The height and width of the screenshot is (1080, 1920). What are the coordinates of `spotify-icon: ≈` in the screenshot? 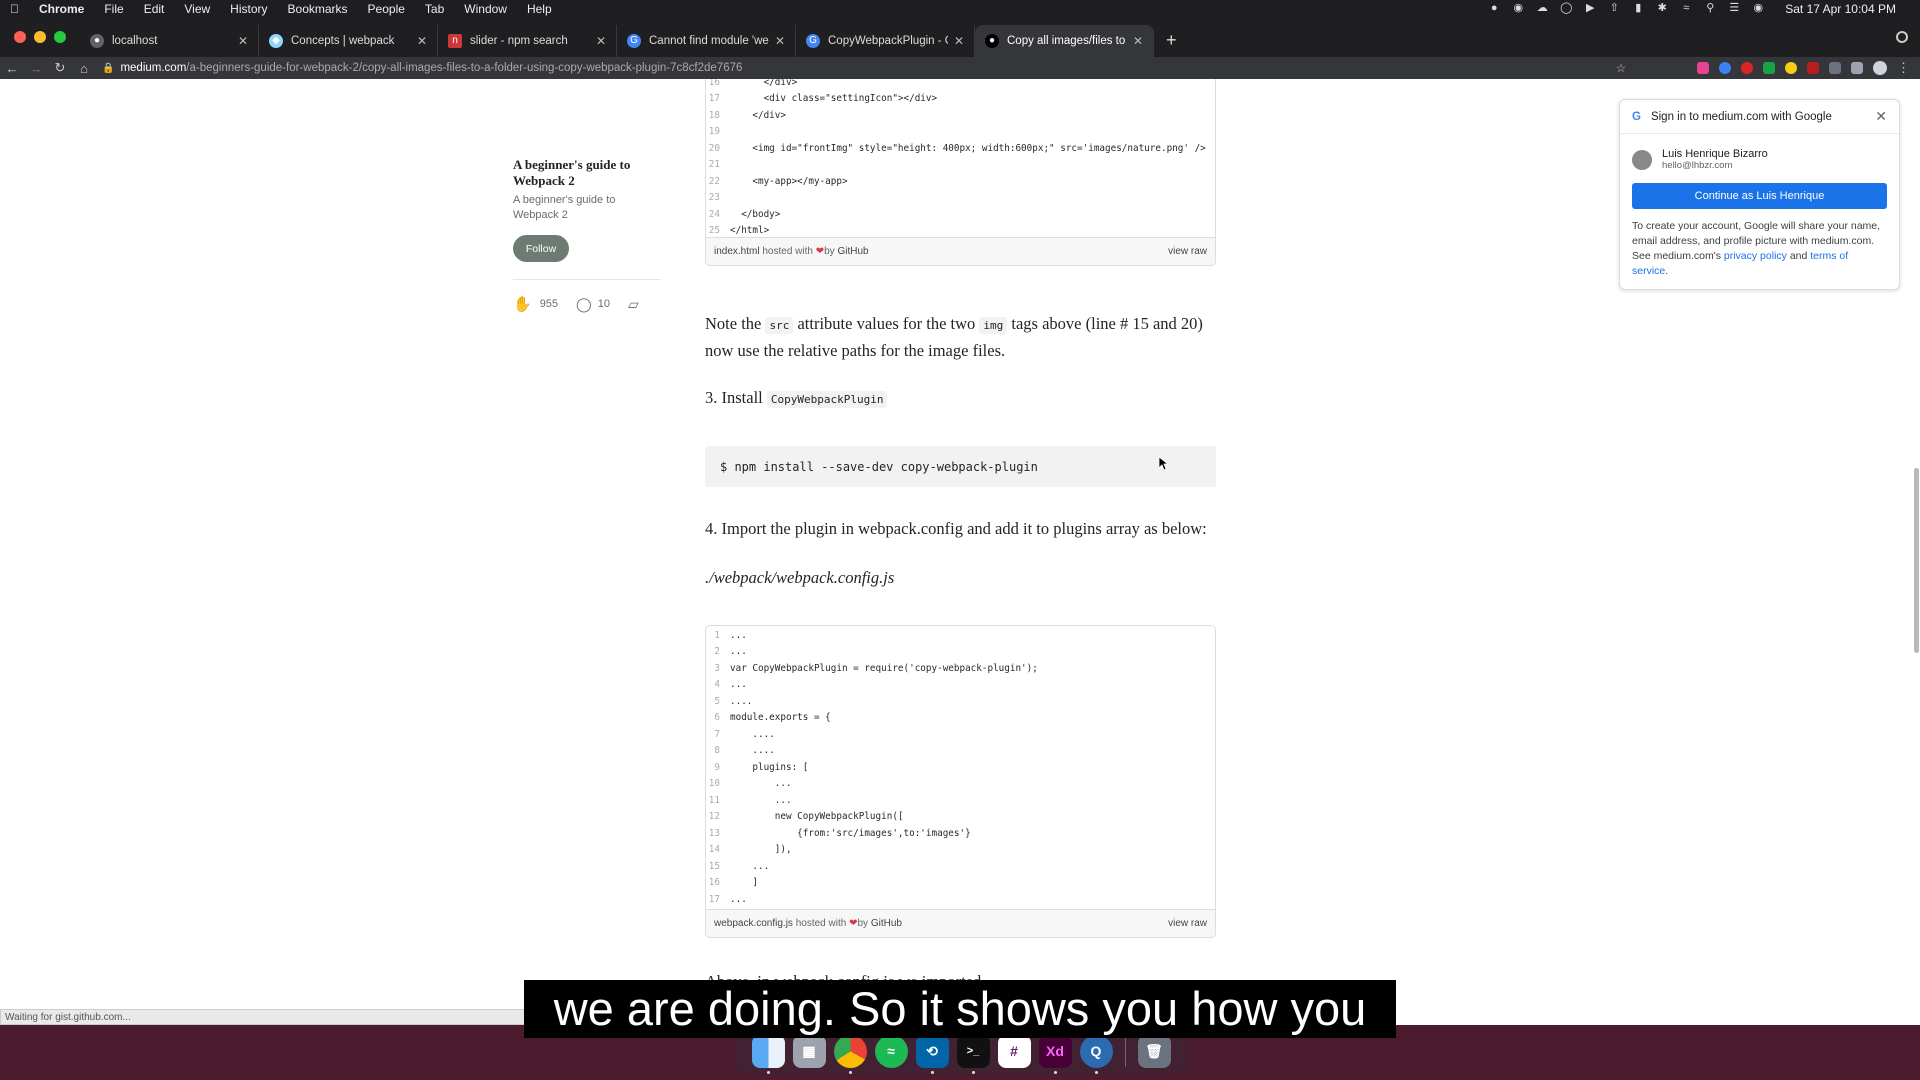 It's located at (891, 1051).